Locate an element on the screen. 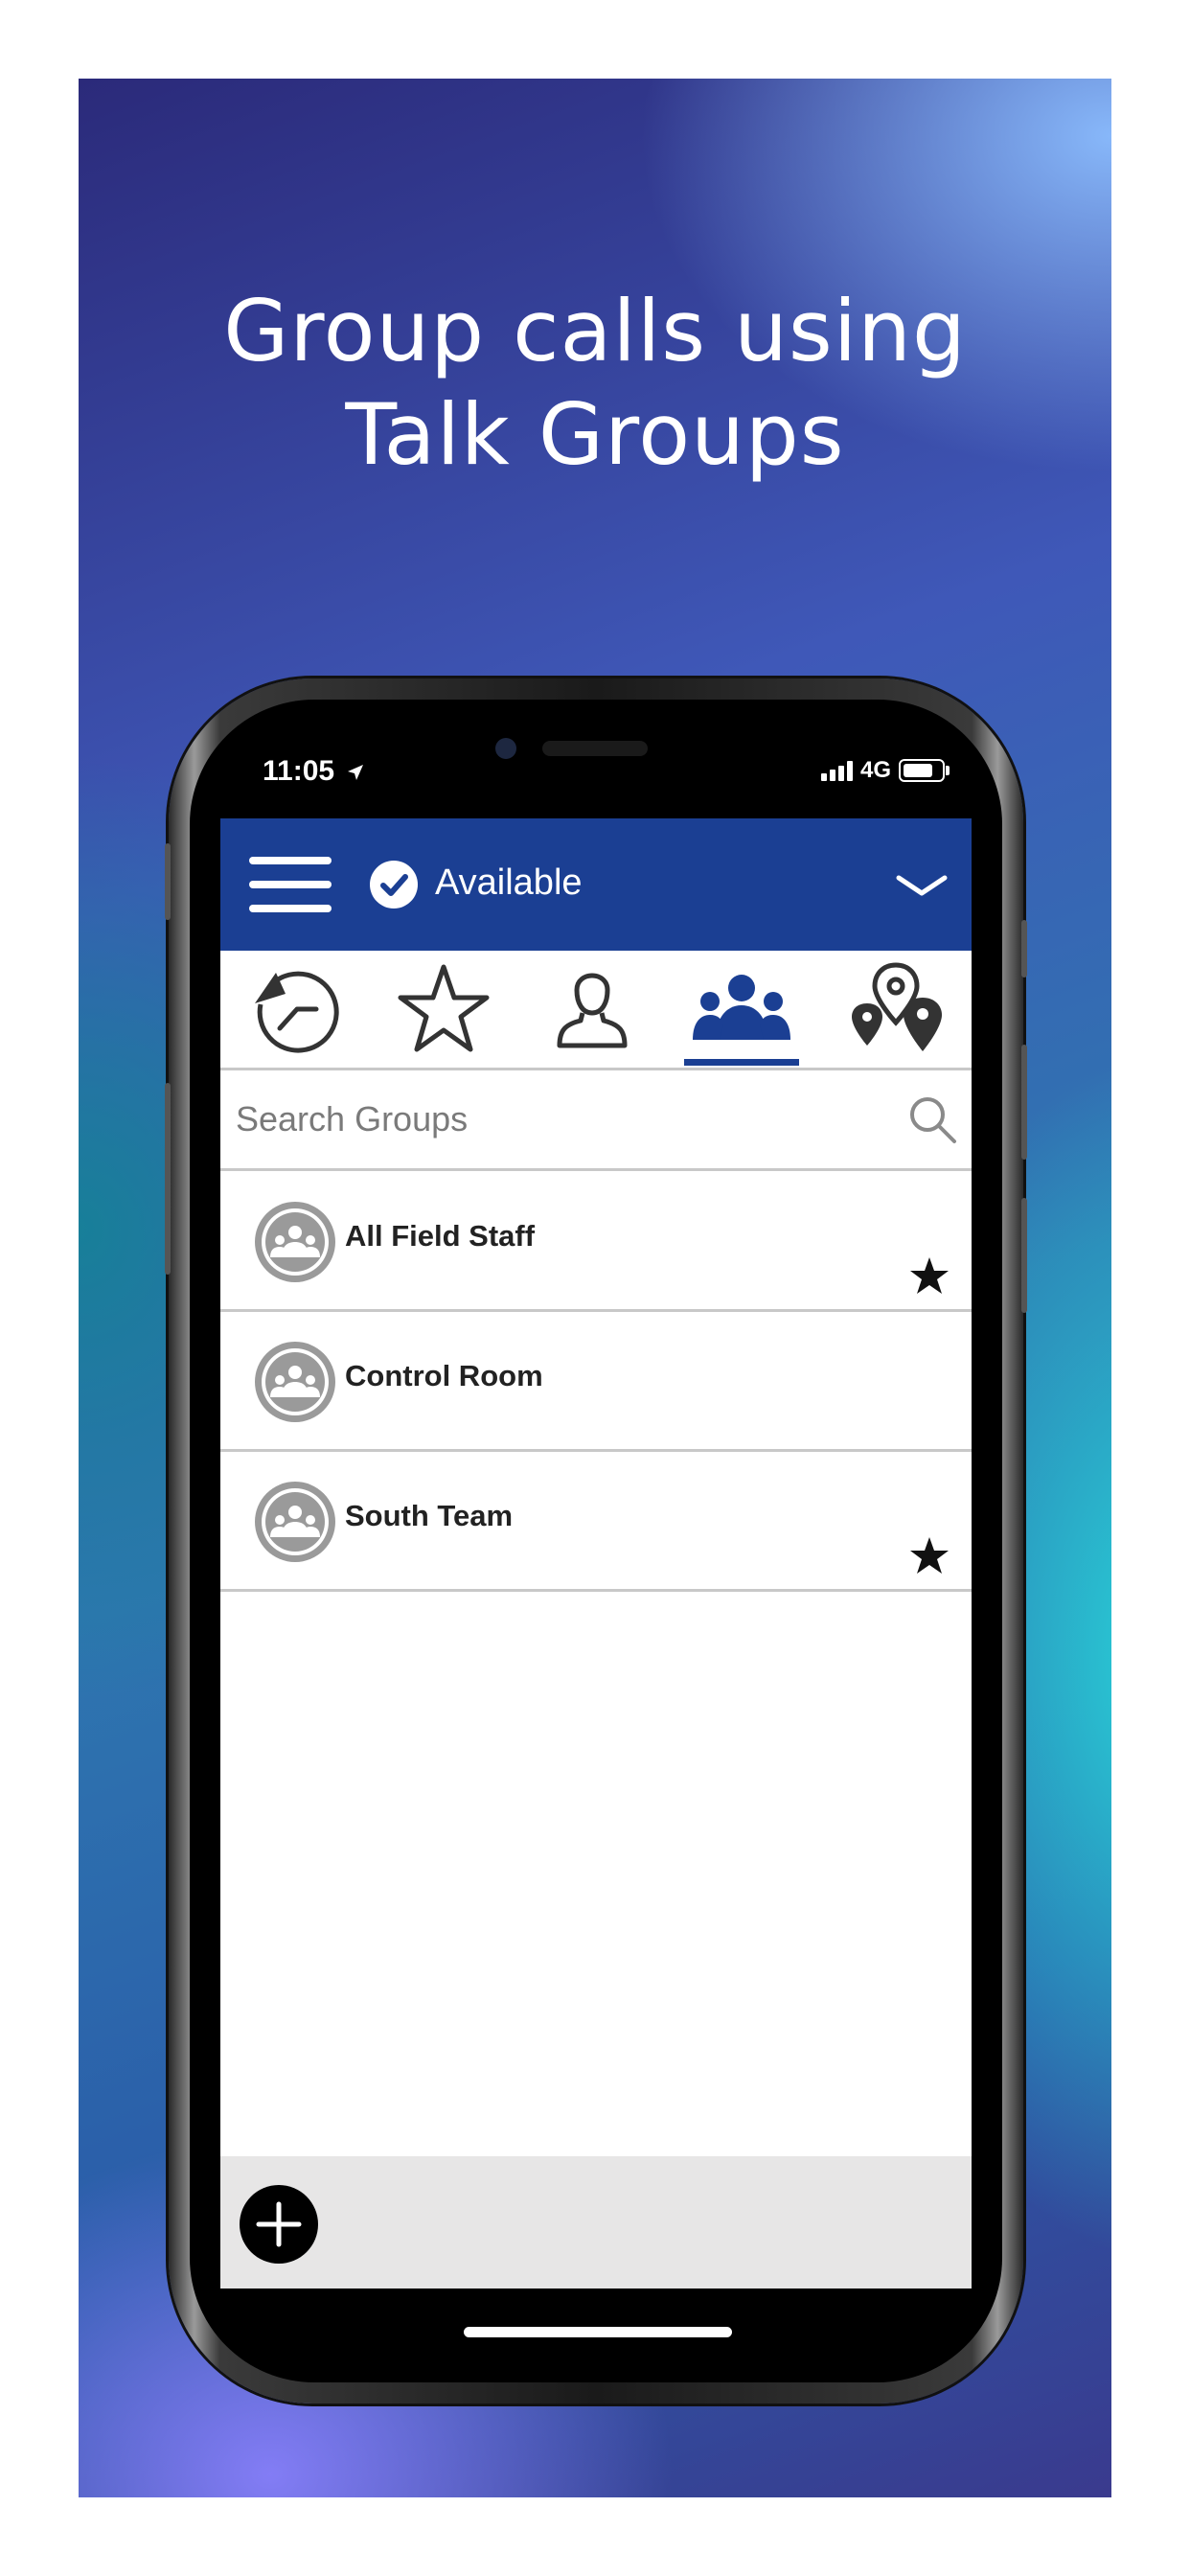 This screenshot has width=1190, height=2576. silent-switch is located at coordinates (168, 881).